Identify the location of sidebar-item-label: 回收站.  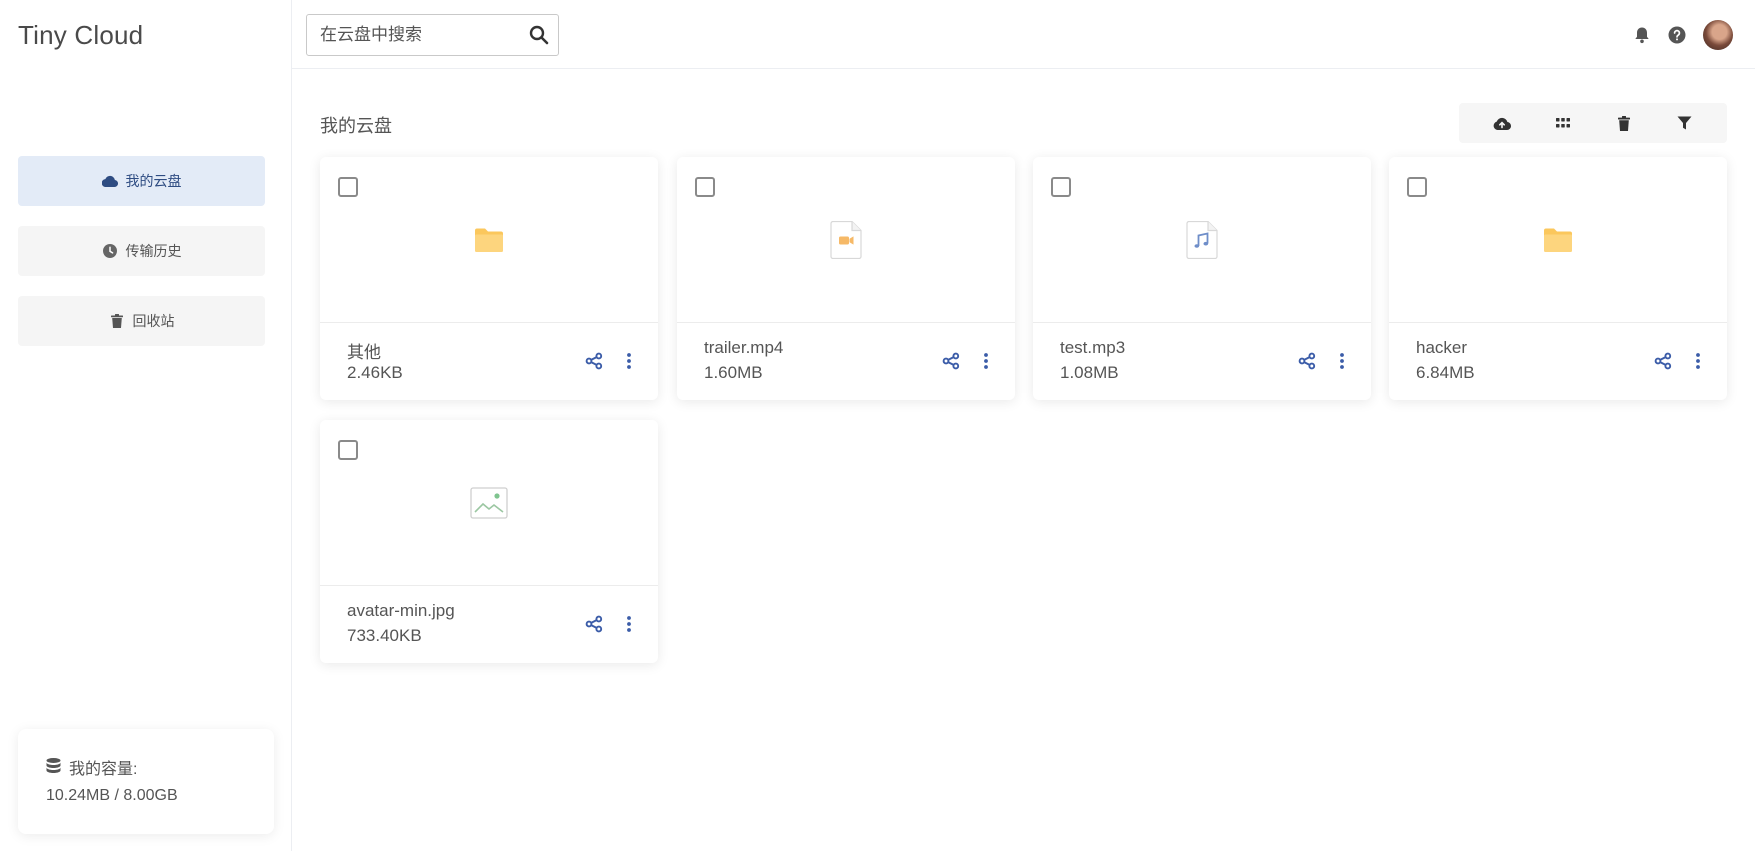
(153, 321).